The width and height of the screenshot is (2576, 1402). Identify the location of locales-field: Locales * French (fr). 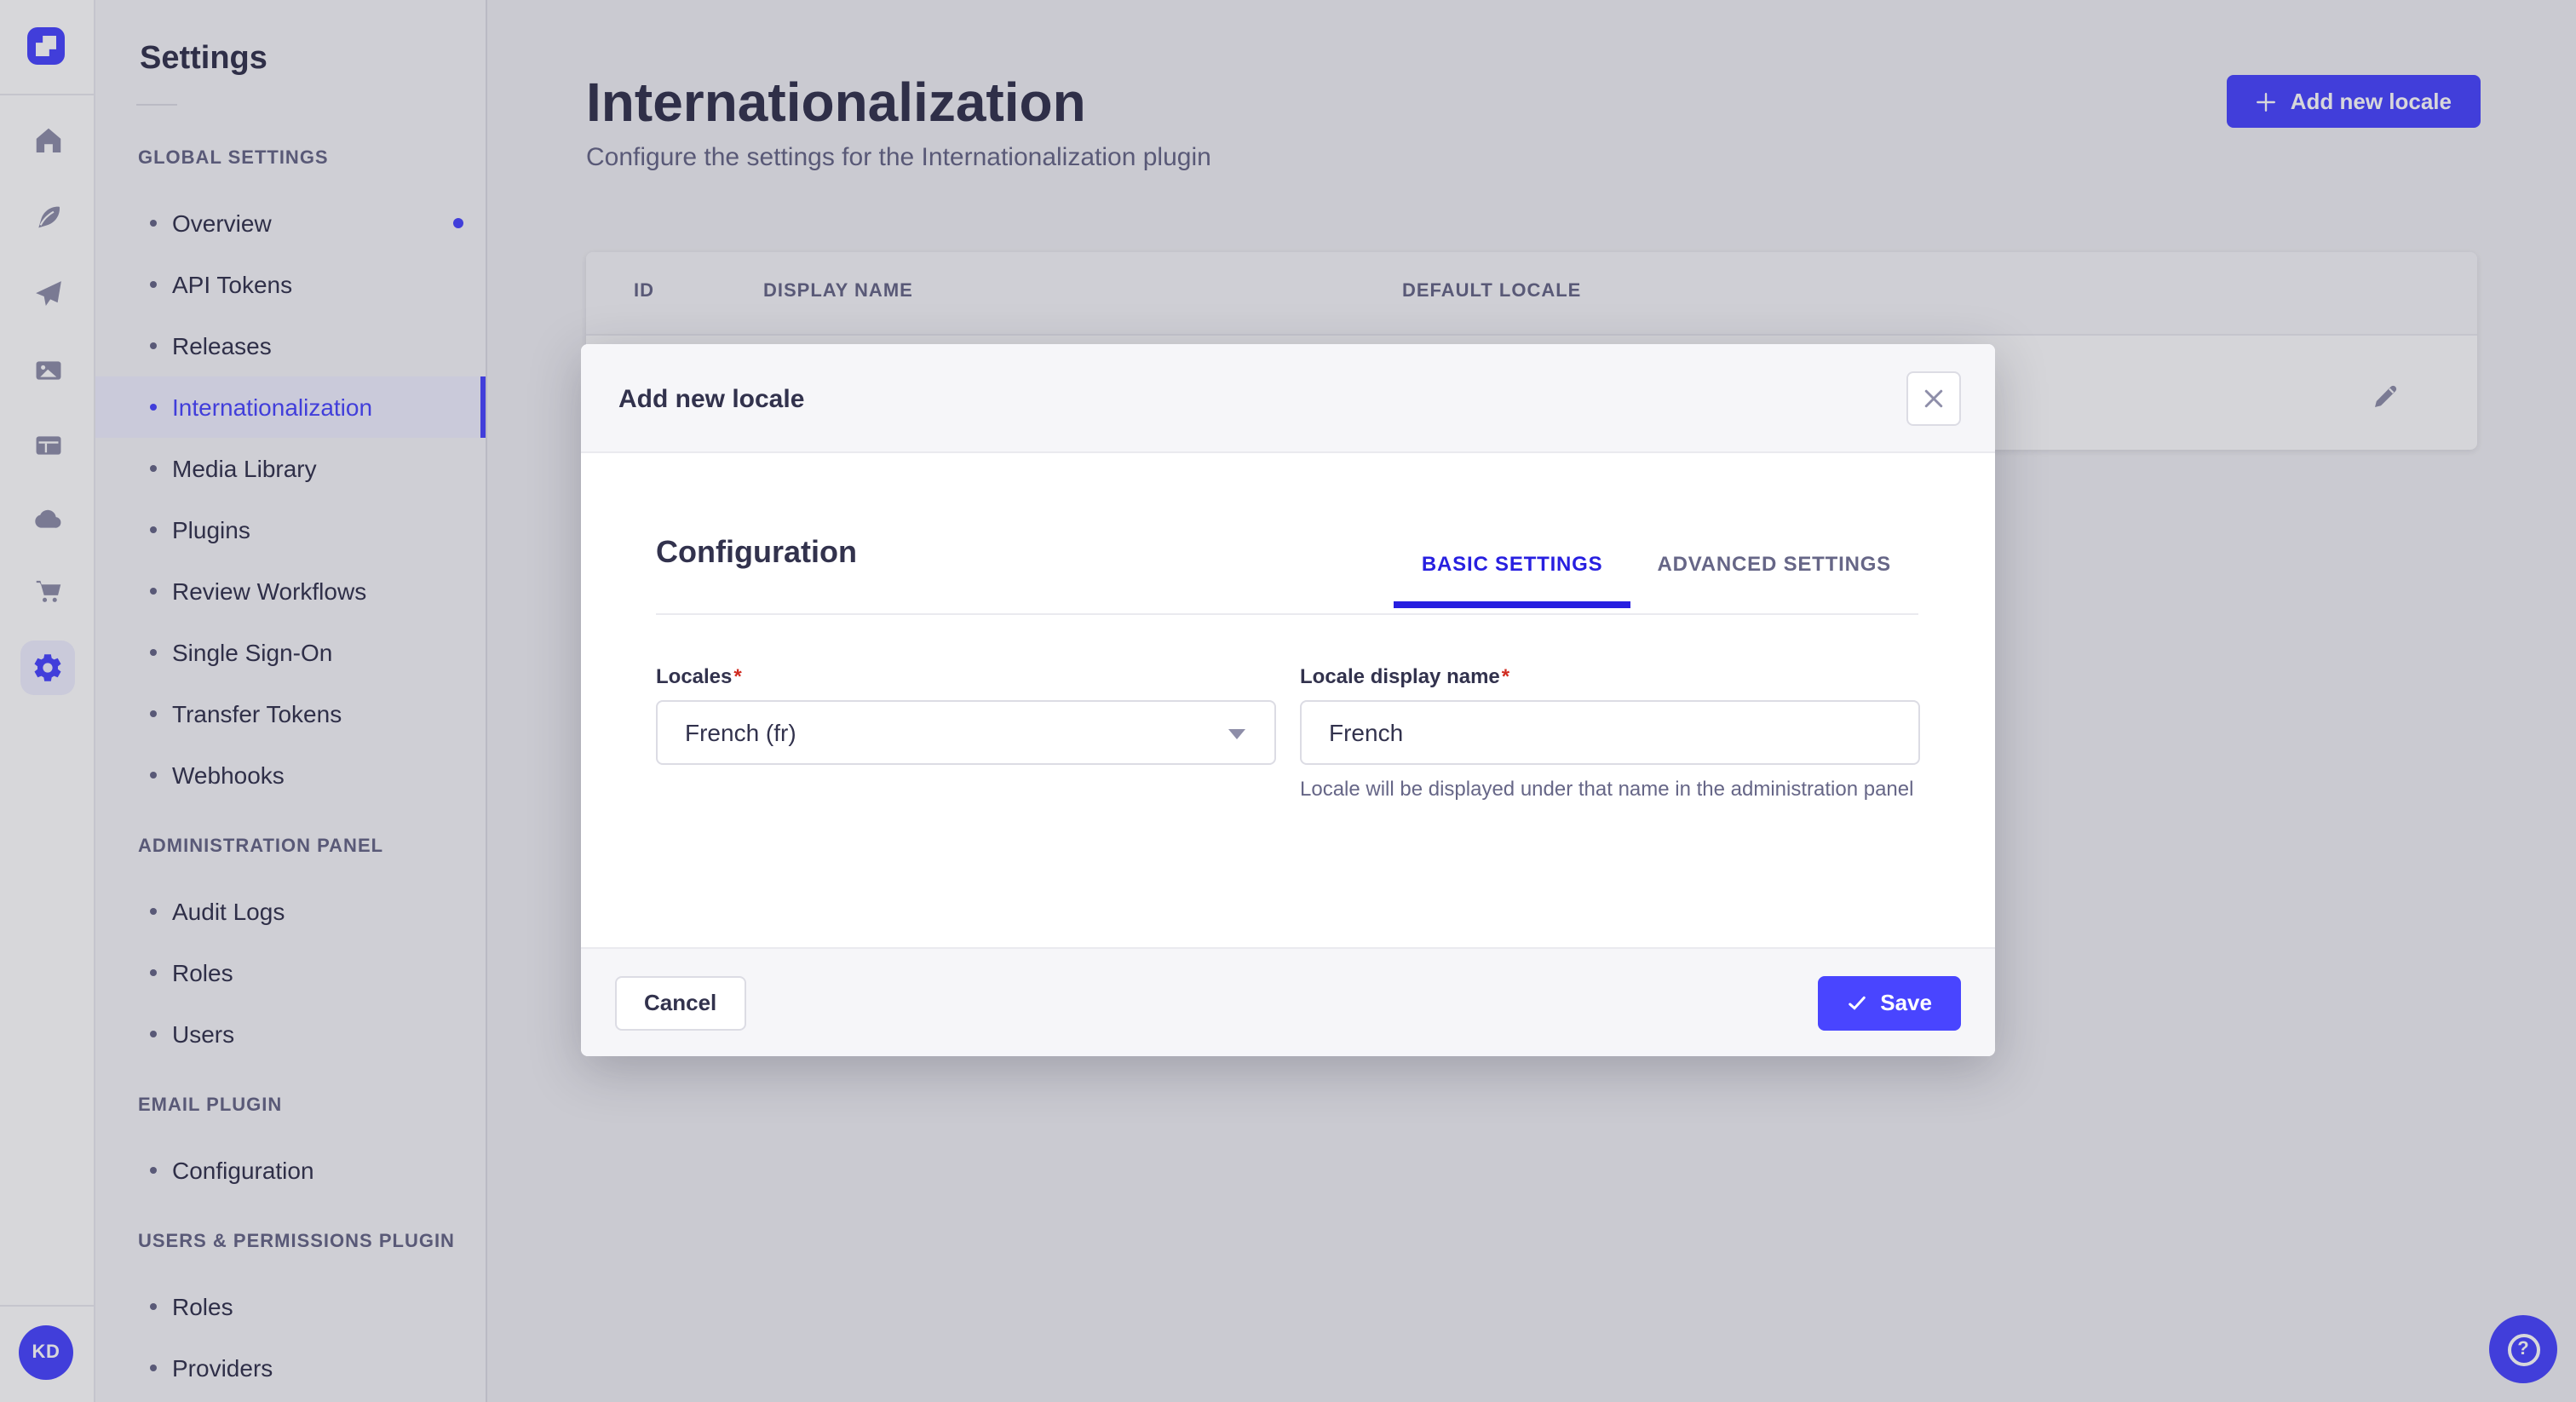
(966, 732).